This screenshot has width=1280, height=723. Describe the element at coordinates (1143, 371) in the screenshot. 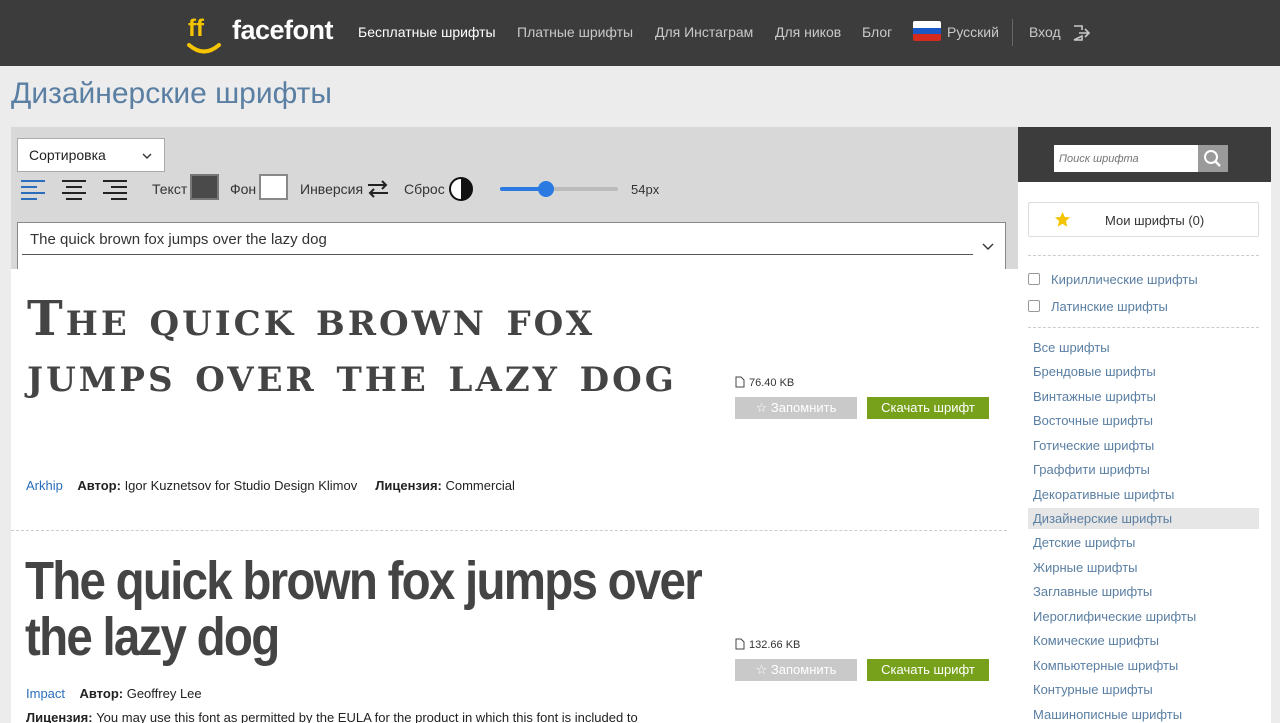

I see `category-brand: Брендовые шрифты` at that location.